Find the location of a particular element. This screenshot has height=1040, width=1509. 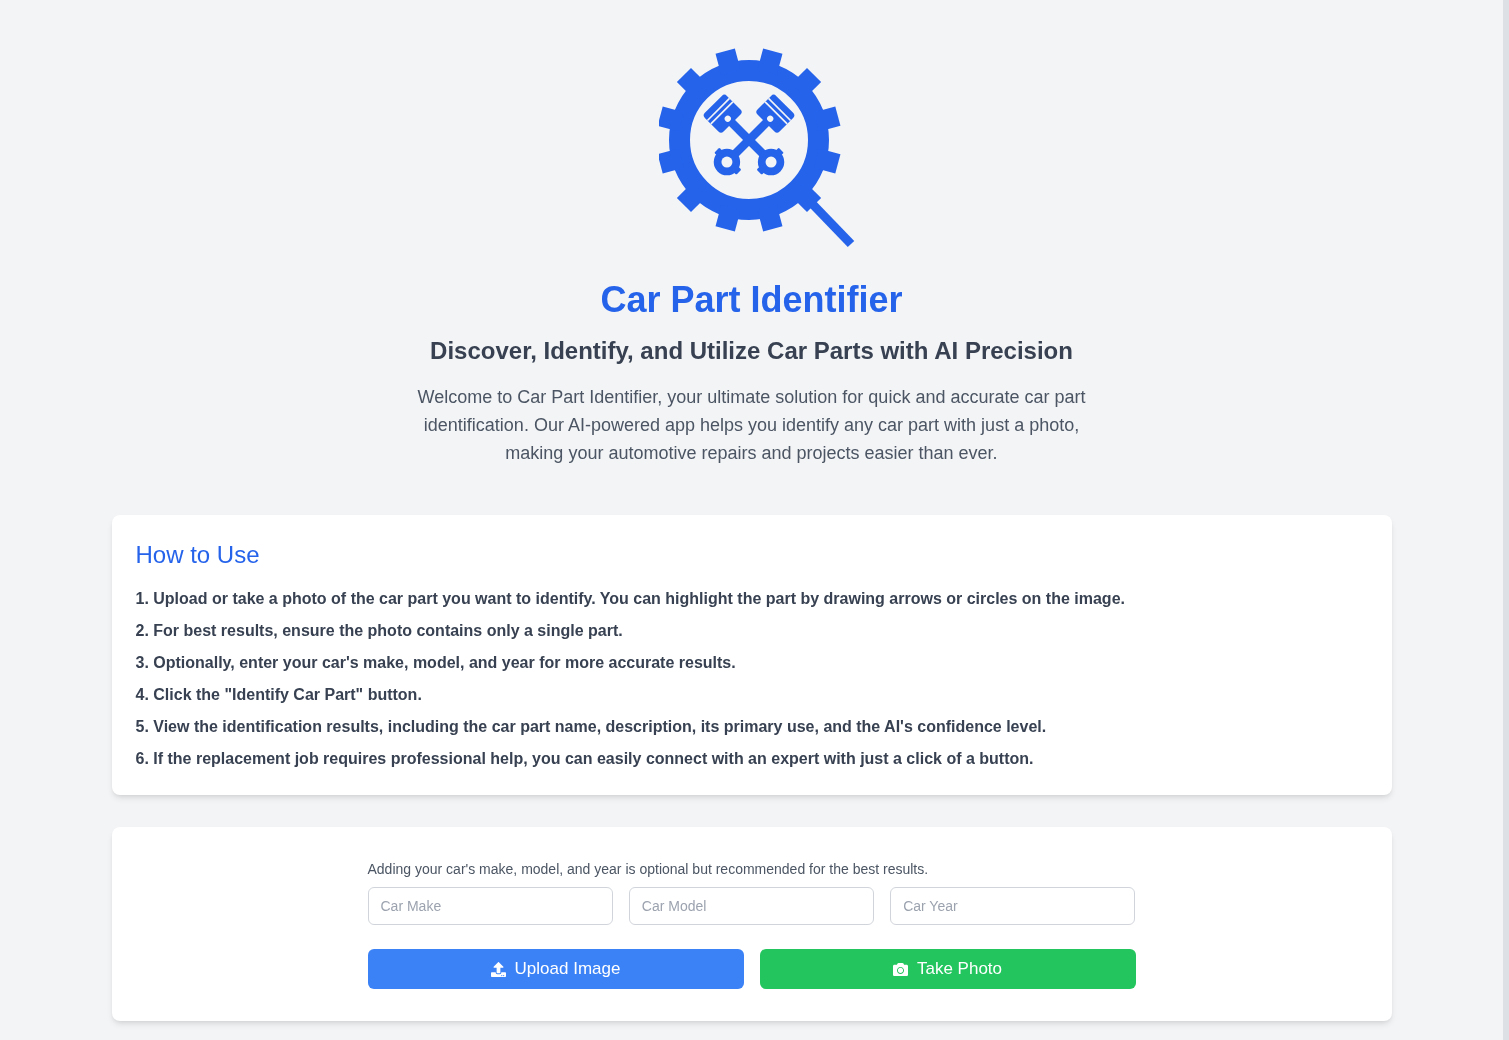

intro-paragraph: Welcome to Car Part Identifier, your ultimate solution for quick and accurate car part identification. Our AI-powered app helps you identify any car part with just a photo, making your automotive repairs and projects easier than ever. is located at coordinates (751, 425).